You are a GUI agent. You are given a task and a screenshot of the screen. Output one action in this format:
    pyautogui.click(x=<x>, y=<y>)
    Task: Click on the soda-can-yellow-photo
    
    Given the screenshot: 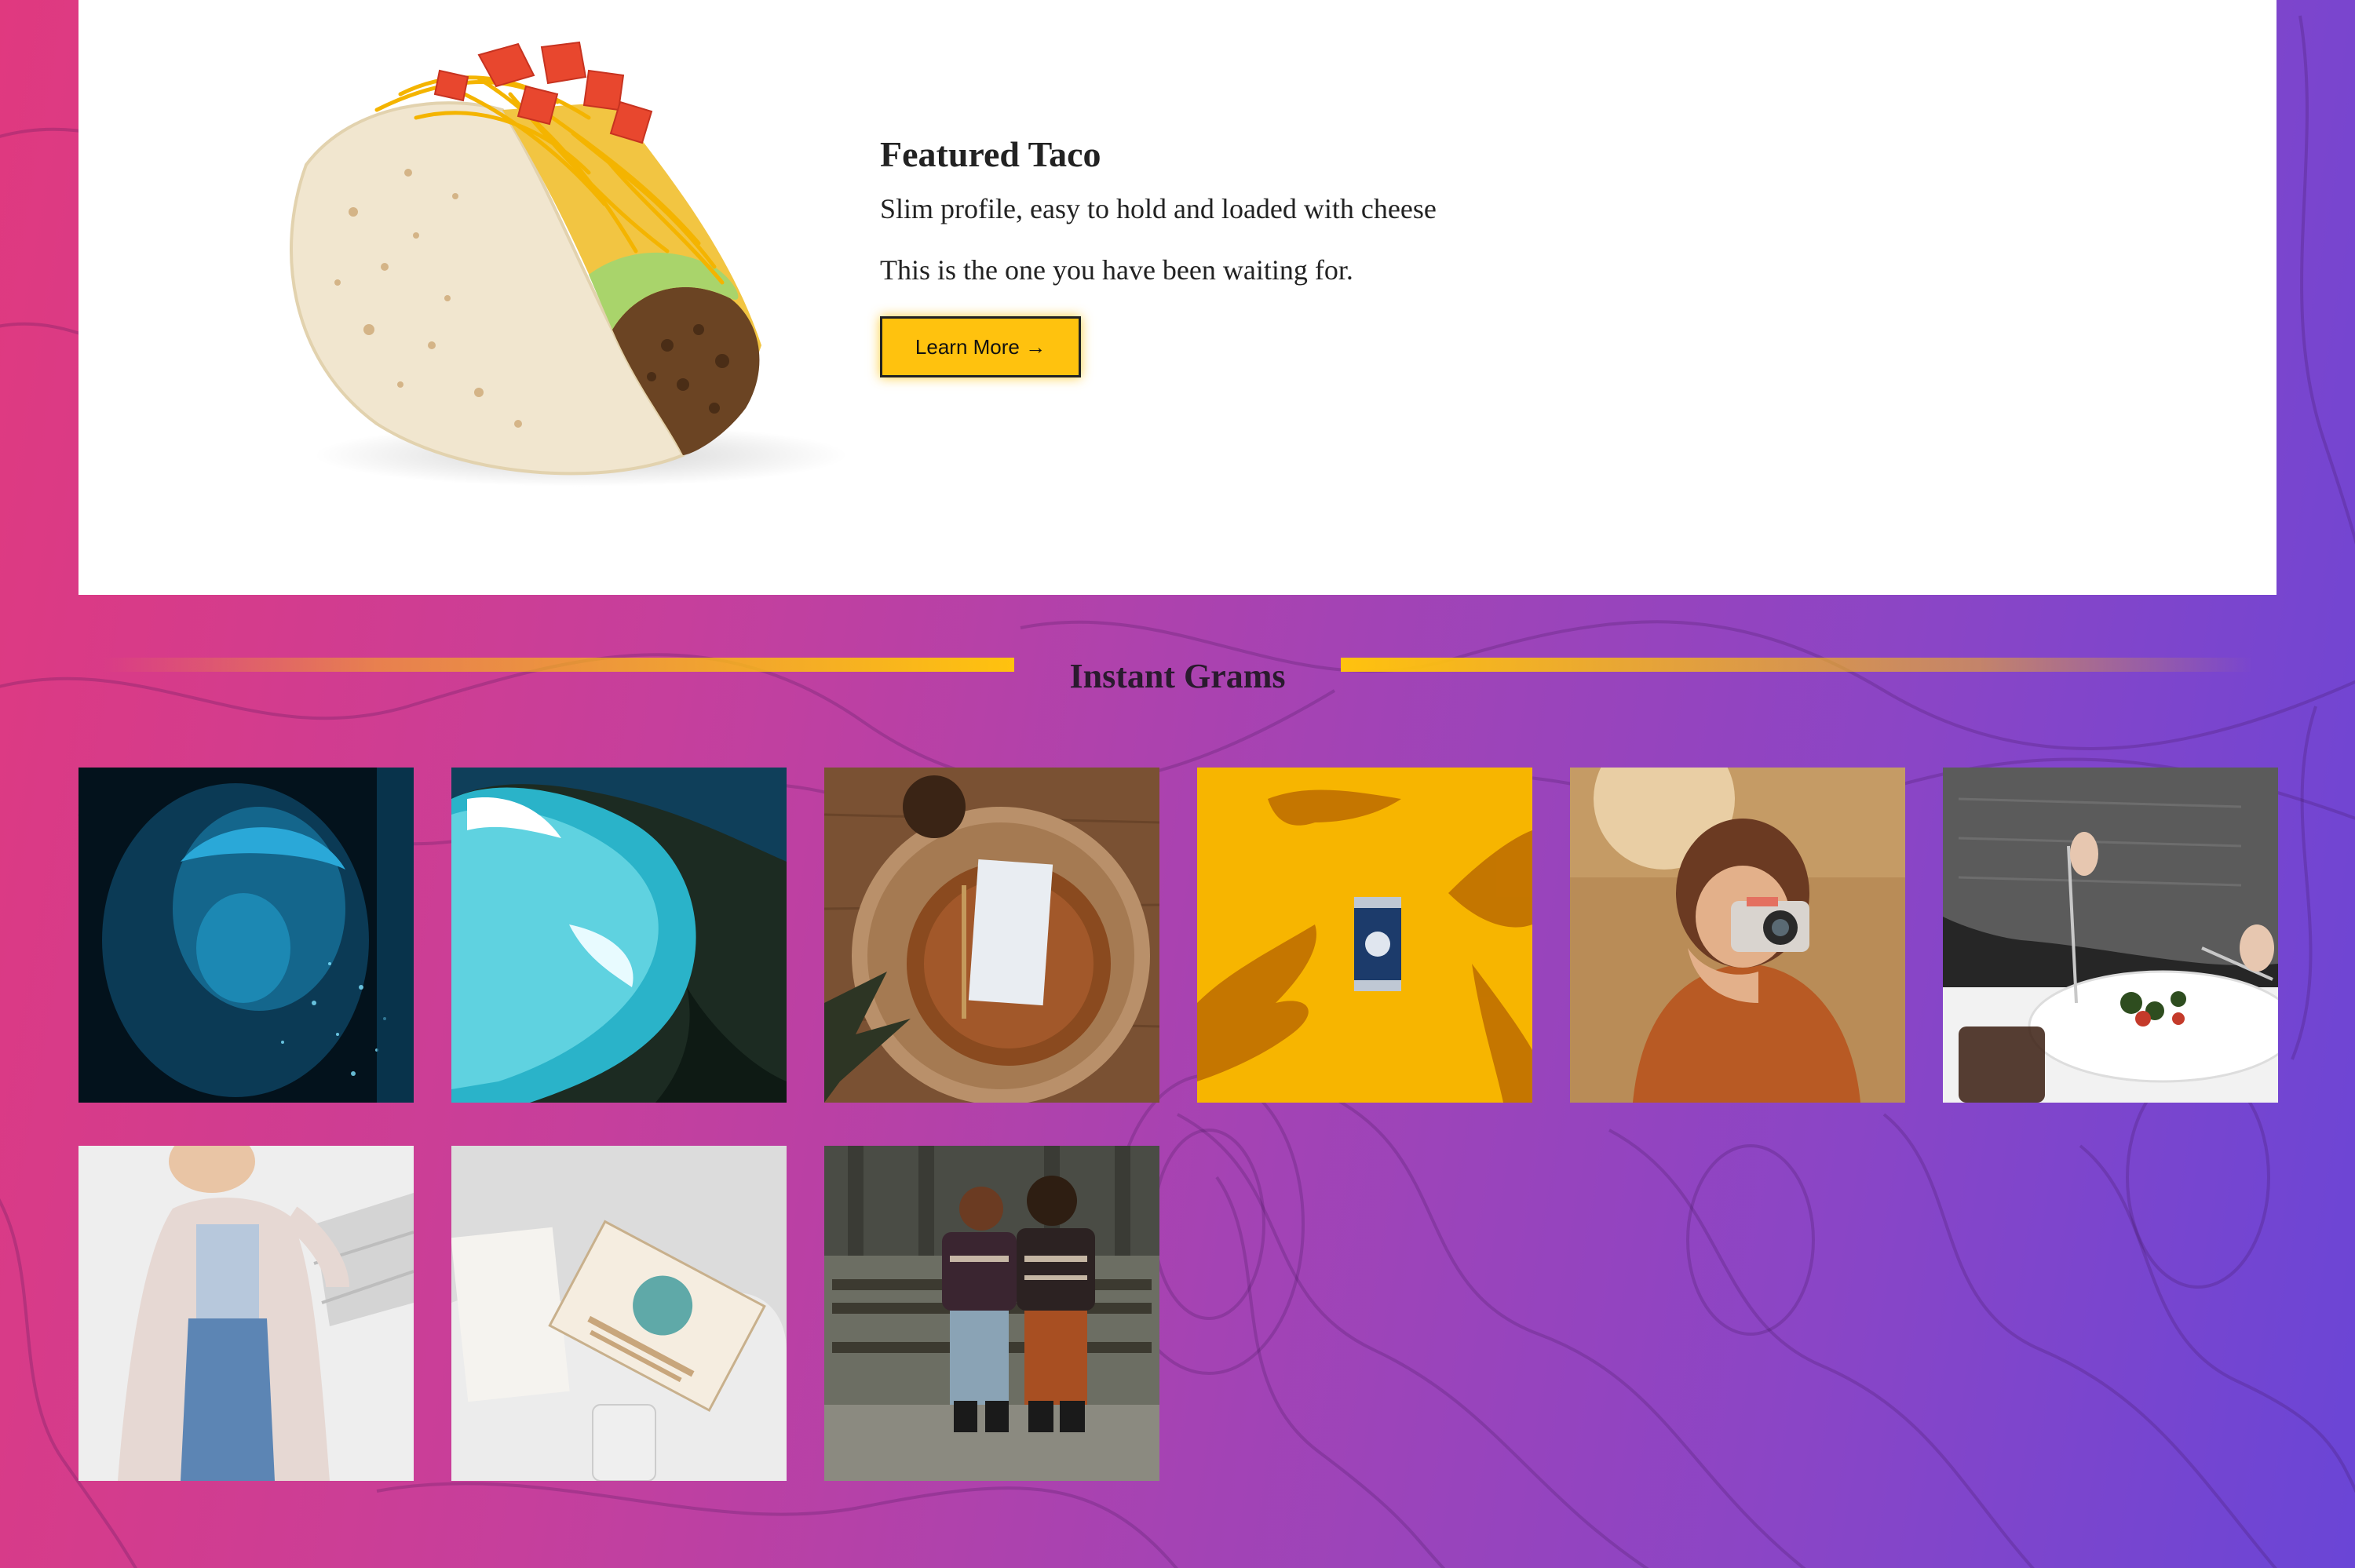 What is the action you would take?
    pyautogui.click(x=1364, y=935)
    